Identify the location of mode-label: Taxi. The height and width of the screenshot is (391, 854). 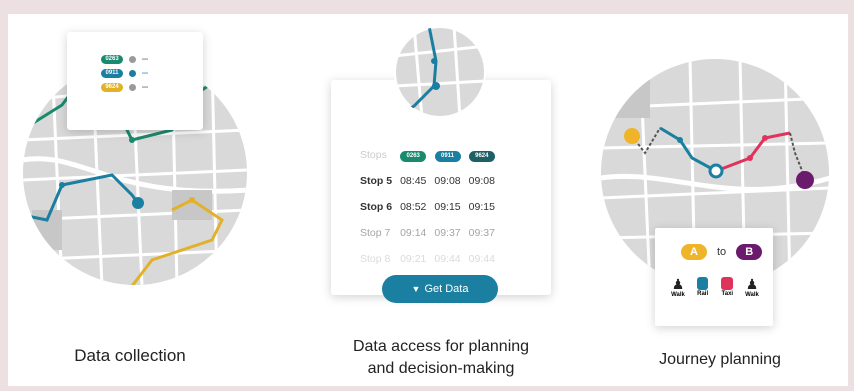
(727, 294).